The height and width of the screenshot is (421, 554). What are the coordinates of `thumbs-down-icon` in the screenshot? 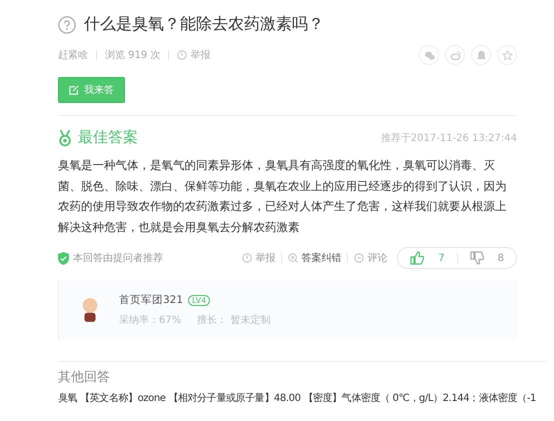 It's located at (477, 258).